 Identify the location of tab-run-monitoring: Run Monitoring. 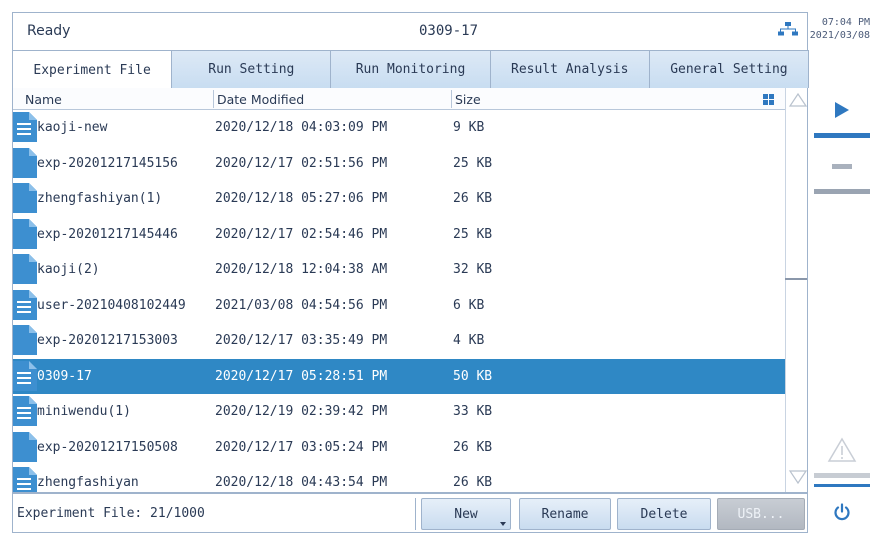
(410, 69).